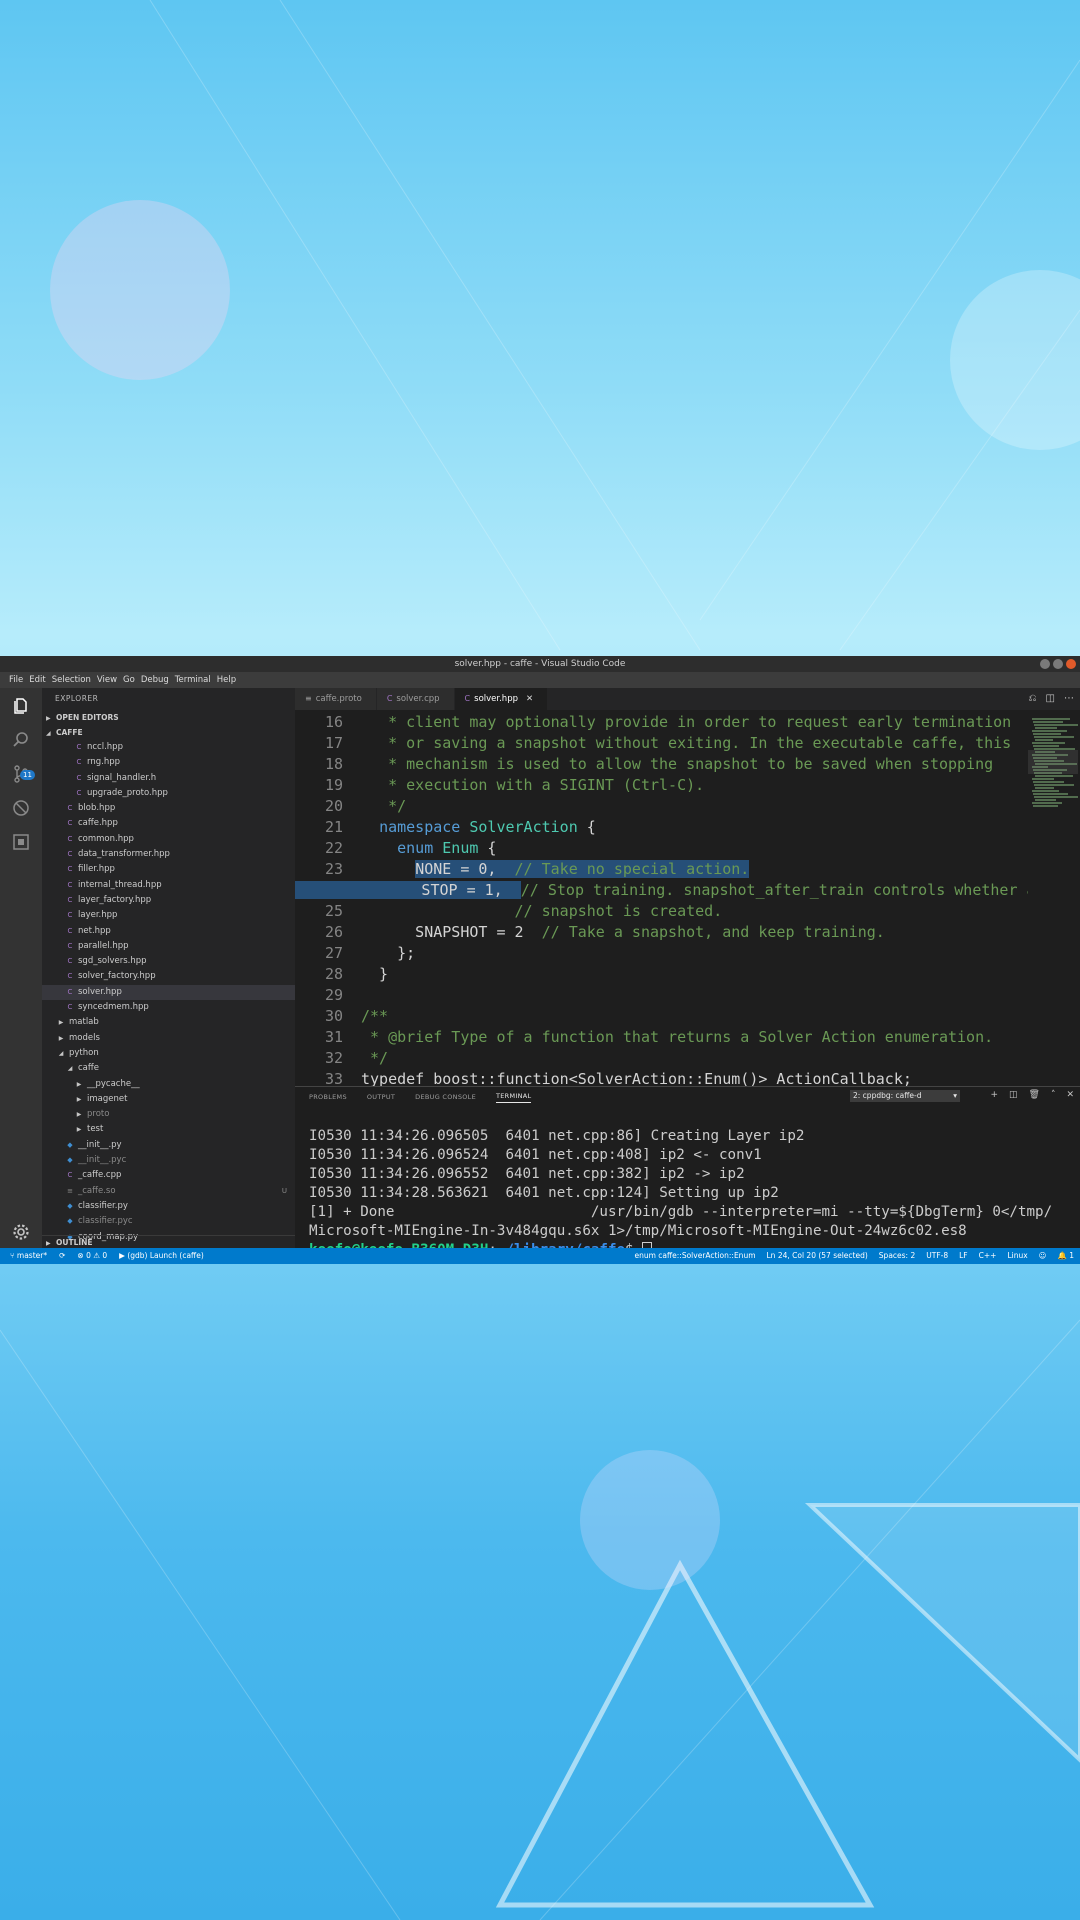 This screenshot has width=1080, height=1920. What do you see at coordinates (1053, 762) in the screenshot?
I see `minimap-viewport` at bounding box center [1053, 762].